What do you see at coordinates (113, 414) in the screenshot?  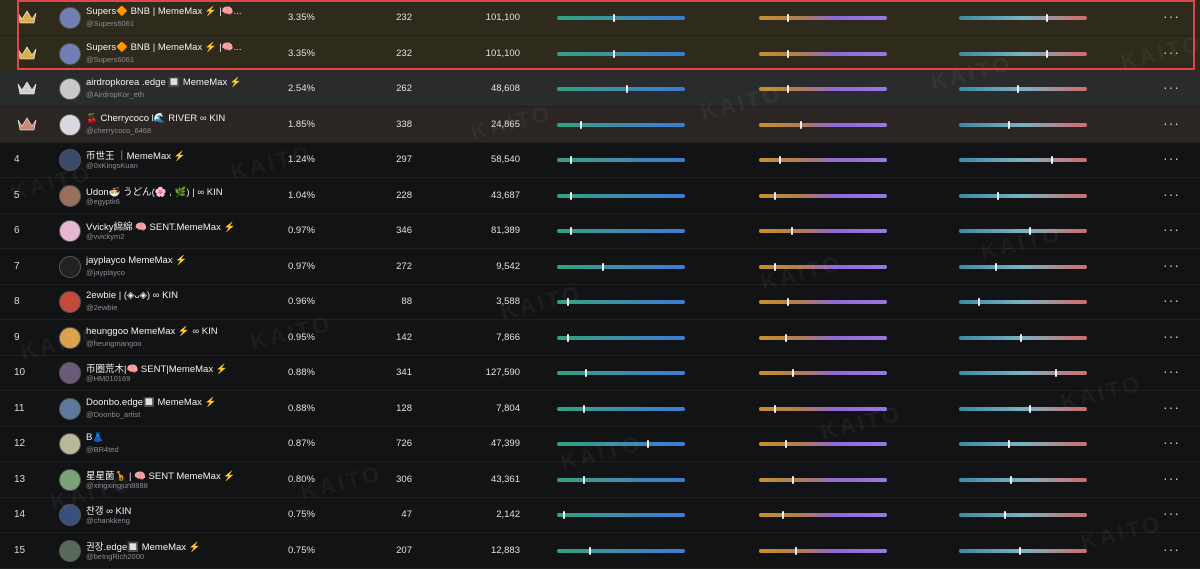 I see `user-handle: @Doonbo_artist` at bounding box center [113, 414].